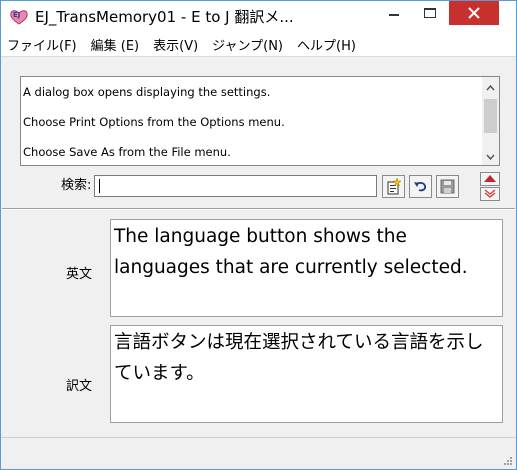  I want to click on undo-button, so click(420, 186).